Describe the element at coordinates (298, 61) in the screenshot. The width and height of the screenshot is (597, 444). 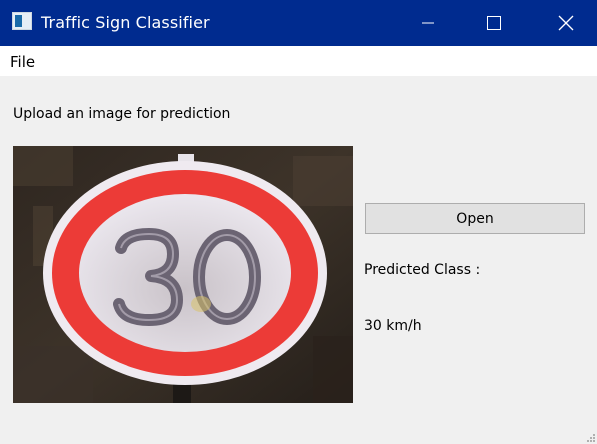
I see `menu-bar: File` at that location.